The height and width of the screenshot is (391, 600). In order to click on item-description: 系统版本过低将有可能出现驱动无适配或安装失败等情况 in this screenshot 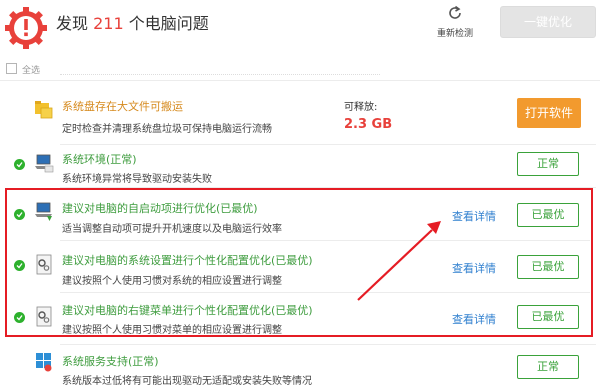, I will do `click(187, 381)`.